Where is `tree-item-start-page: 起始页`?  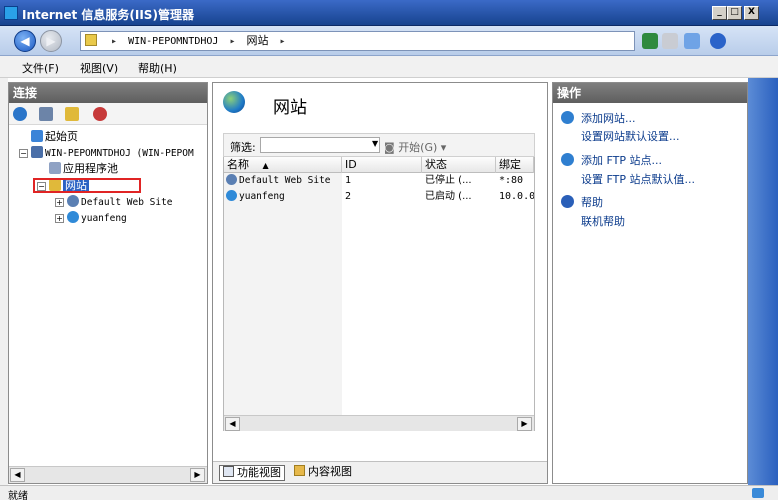 tree-item-start-page: 起始页 is located at coordinates (54, 136).